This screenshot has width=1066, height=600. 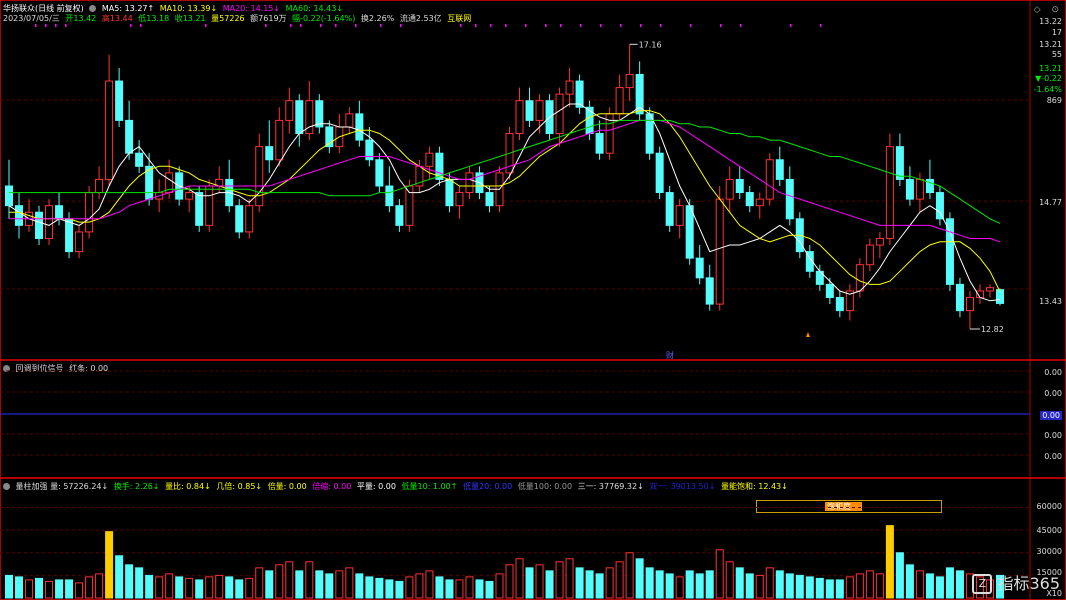 What do you see at coordinates (1050, 68) in the screenshot?
I see `axis-label-4: 13.21` at bounding box center [1050, 68].